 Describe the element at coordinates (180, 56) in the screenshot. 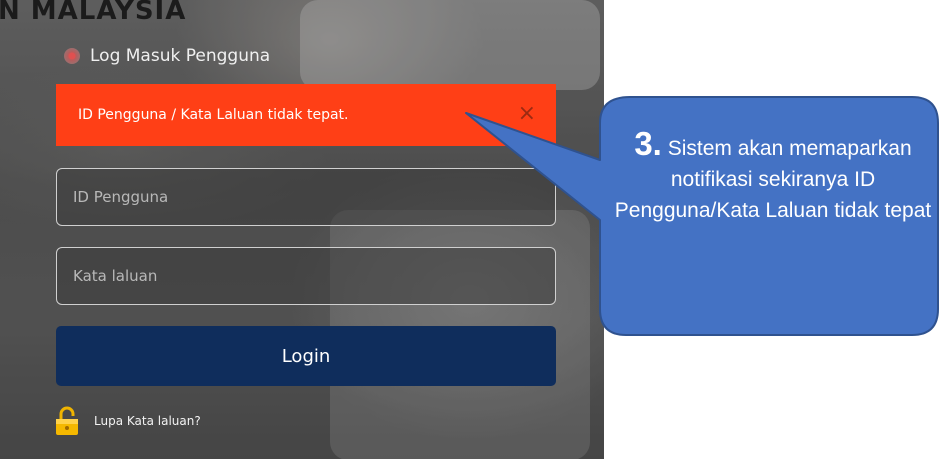

I see `login-title-text: Log Masuk Pengguna` at that location.